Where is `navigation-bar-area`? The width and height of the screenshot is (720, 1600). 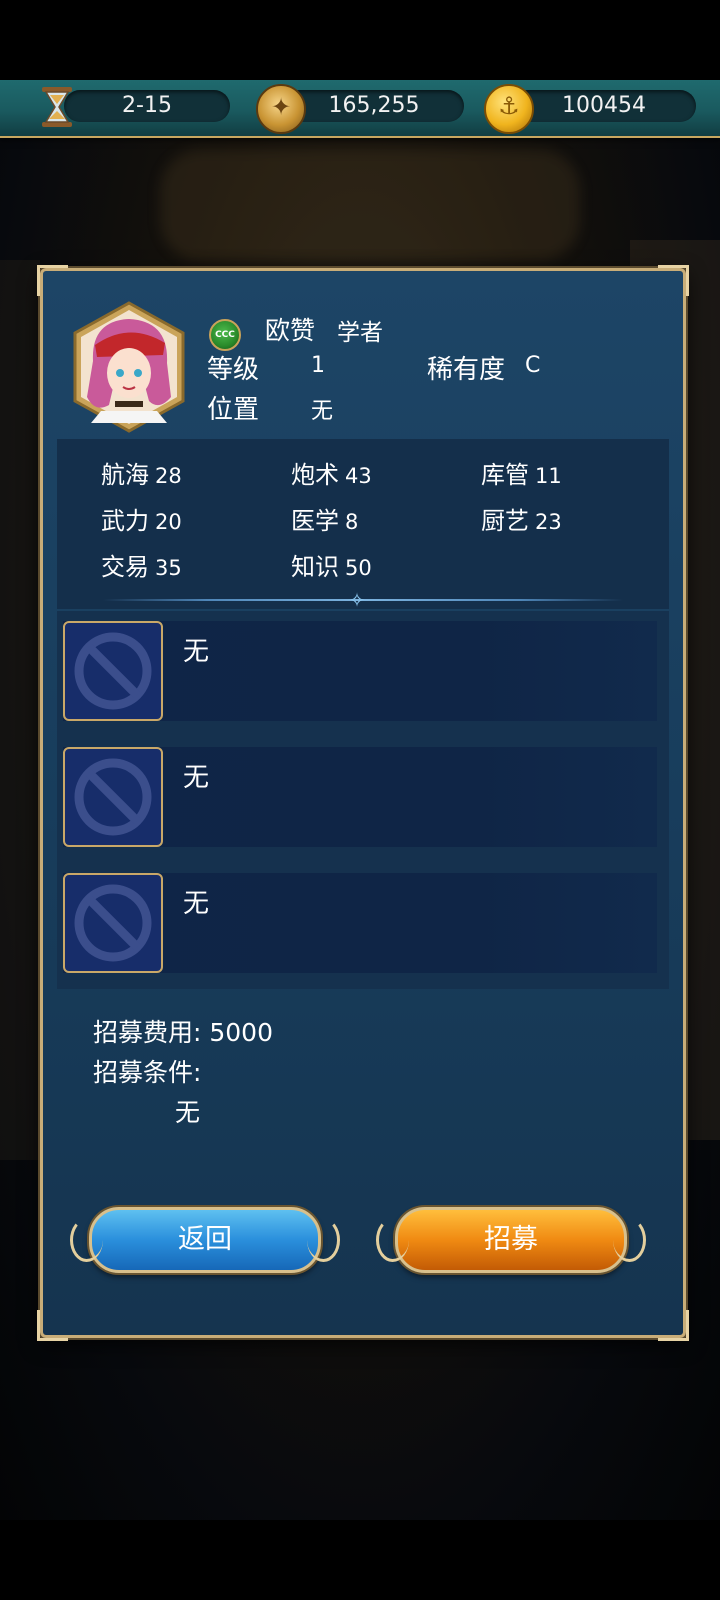 navigation-bar-area is located at coordinates (360, 1560).